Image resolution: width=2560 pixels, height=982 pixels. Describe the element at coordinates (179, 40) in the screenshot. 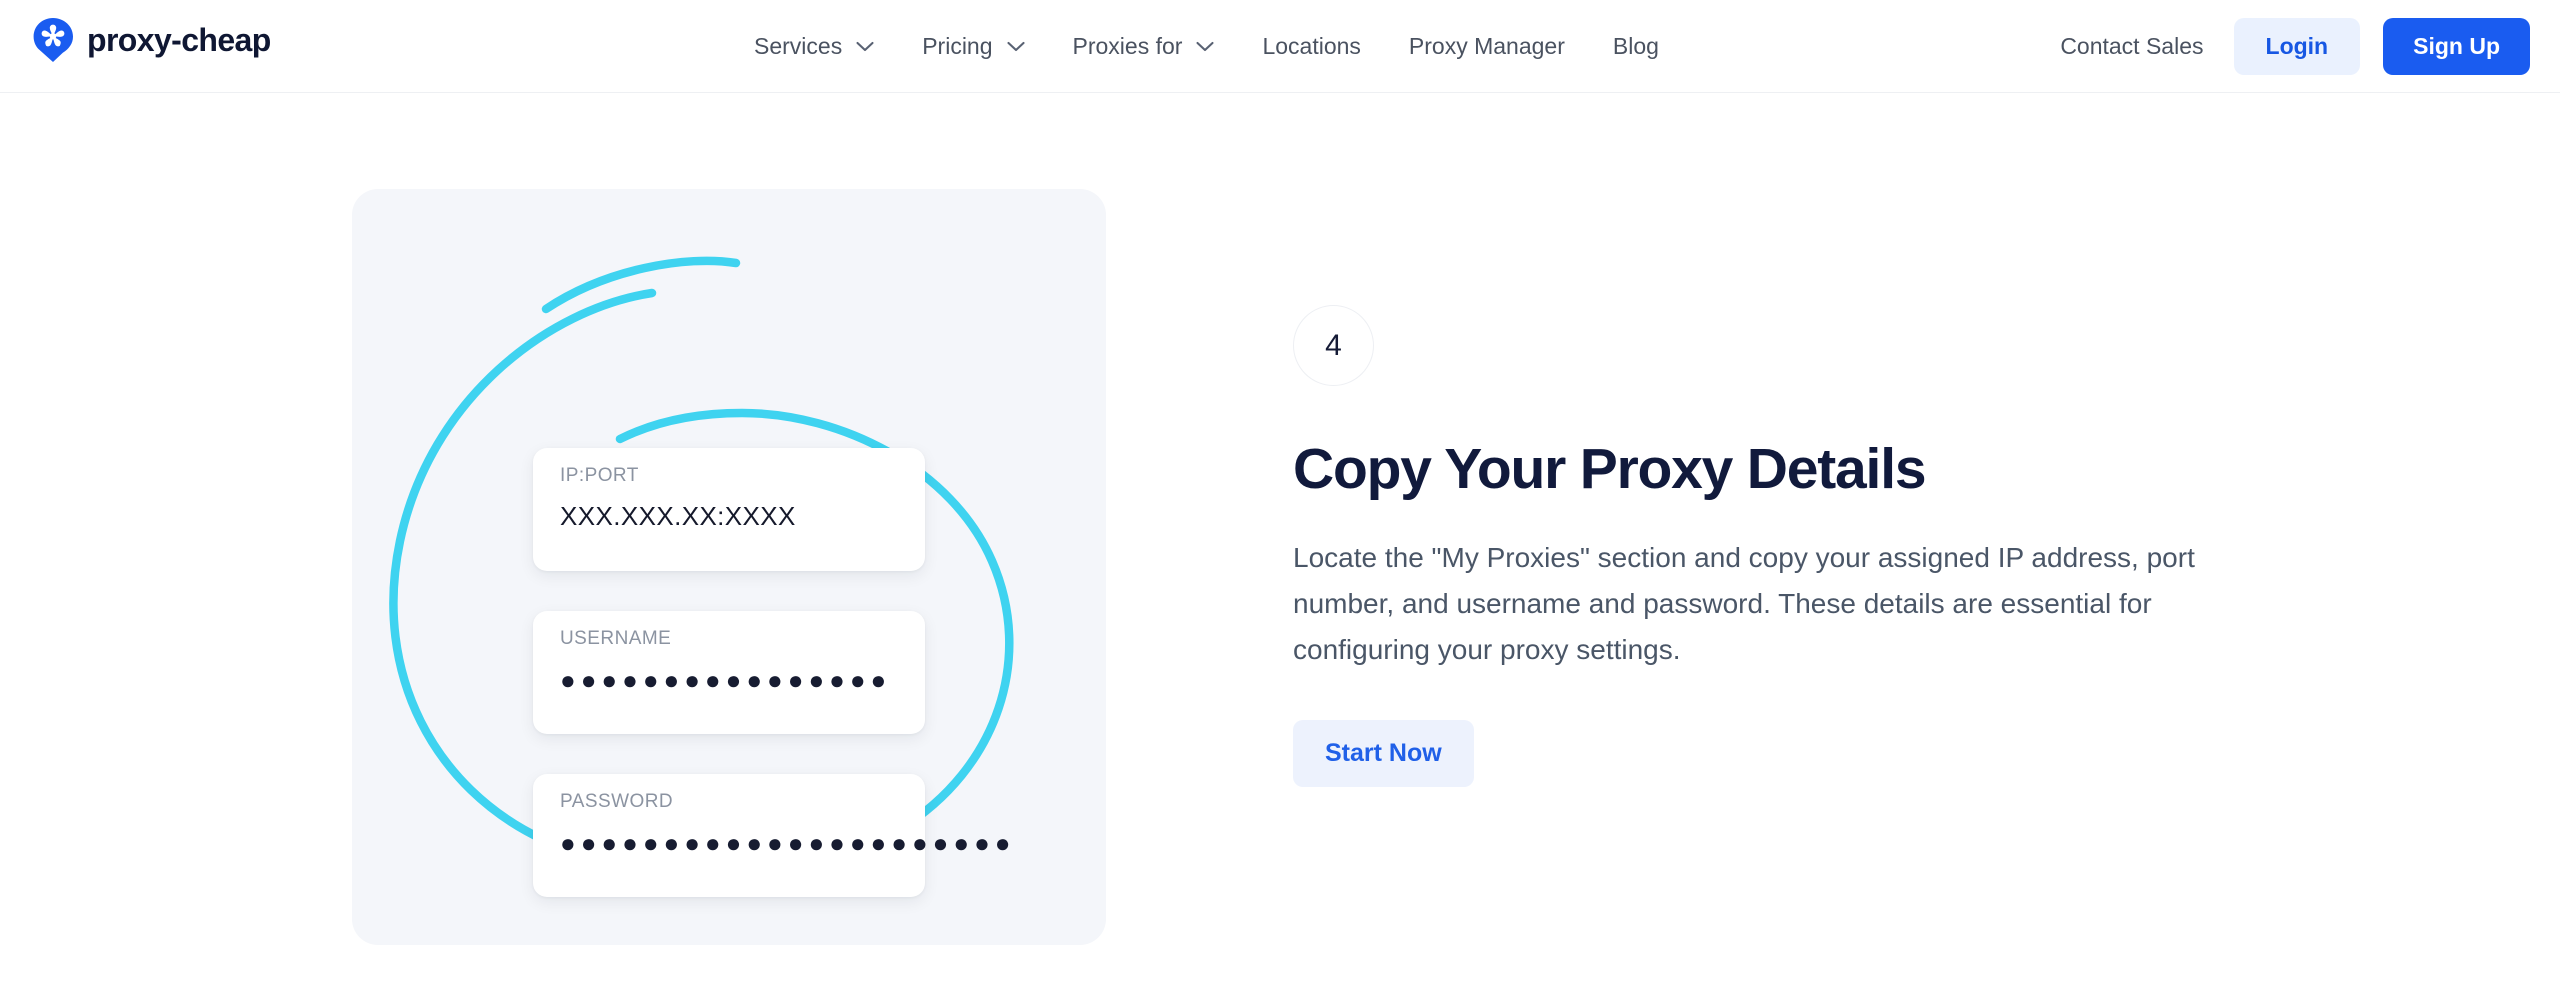

I see `brand-name: proxy-cheap` at that location.